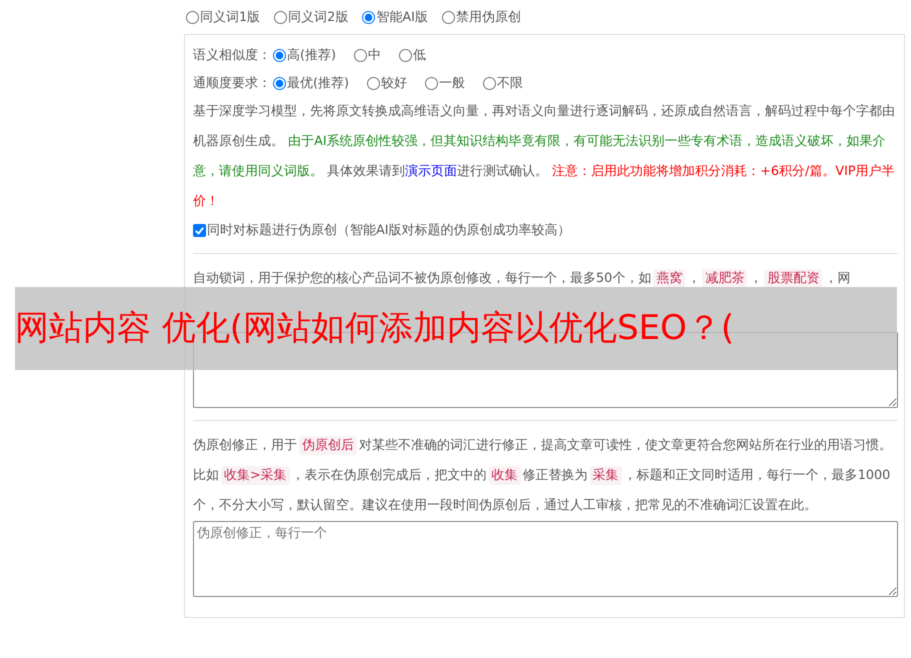 Image resolution: width=911 pixels, height=658 pixels. I want to click on mode-radio-option: 智能AI版, so click(395, 17).